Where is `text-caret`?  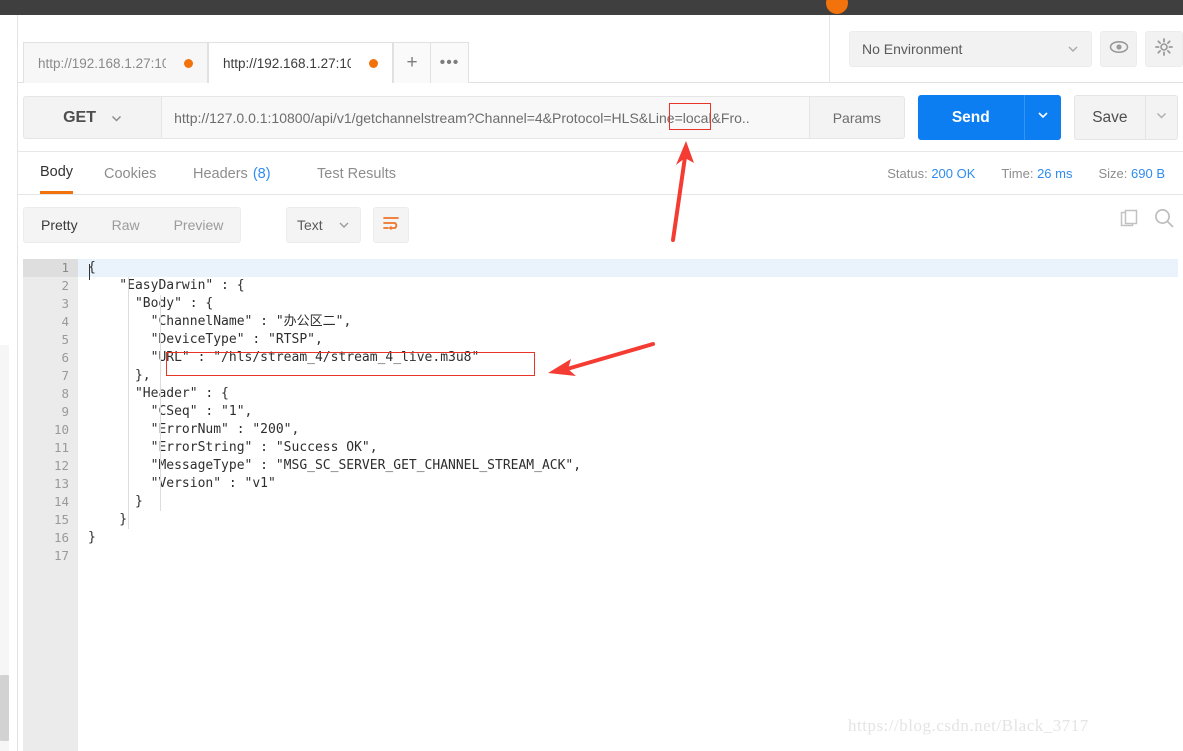
text-caret is located at coordinates (89, 272).